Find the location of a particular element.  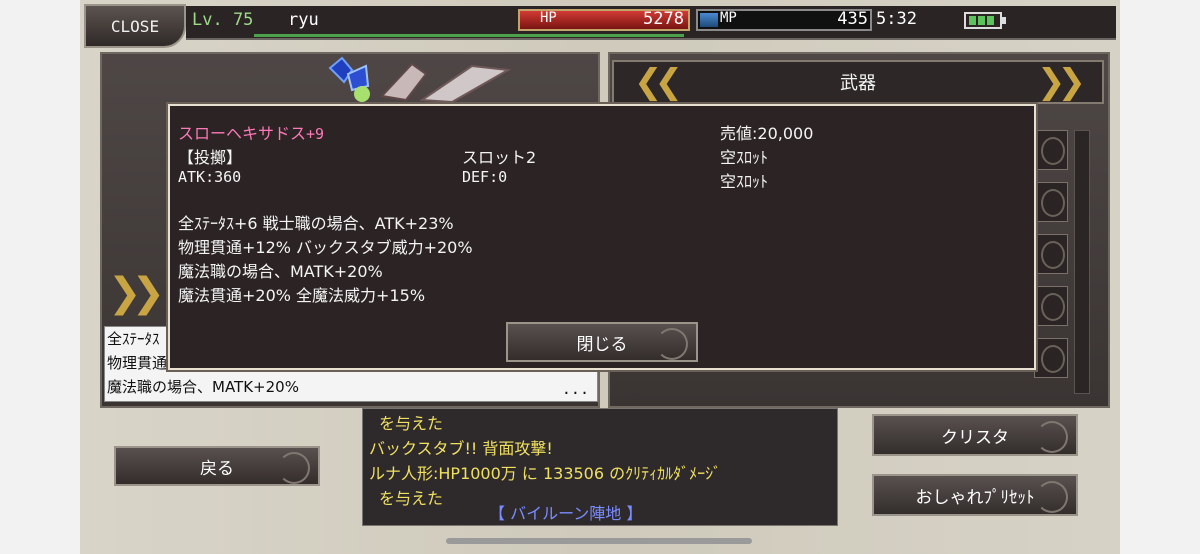

fashion-preset-button: おしゃれﾌﾟﾘｾｯﾄ is located at coordinates (975, 495).